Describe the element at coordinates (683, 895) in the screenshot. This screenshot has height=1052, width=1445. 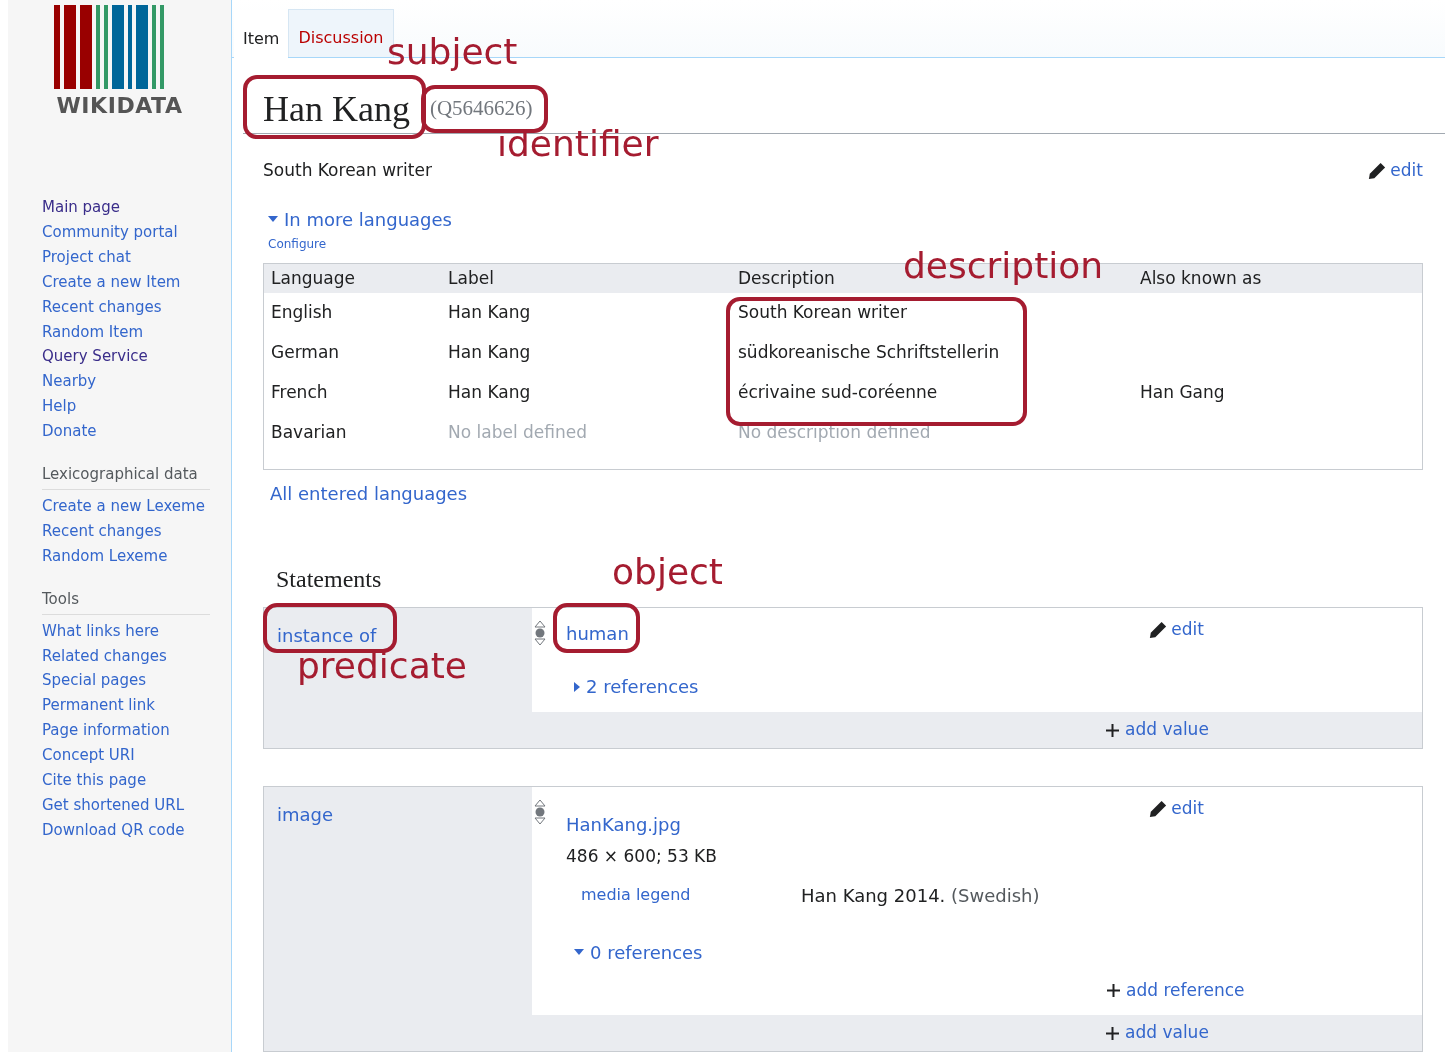
I see `qualifier-property-link: media legend` at that location.